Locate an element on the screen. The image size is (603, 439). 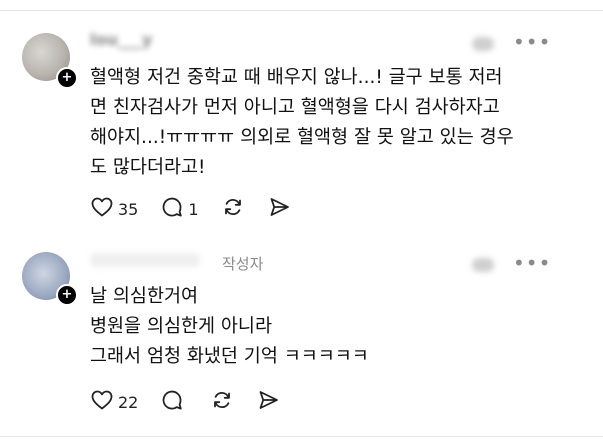
reply-count: 1 is located at coordinates (193, 209).